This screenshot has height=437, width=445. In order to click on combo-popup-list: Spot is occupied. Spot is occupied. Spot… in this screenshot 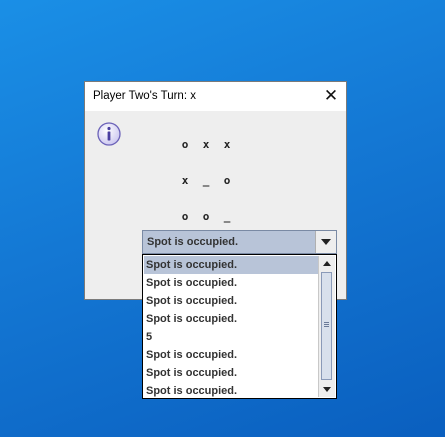, I will do `click(239, 326)`.